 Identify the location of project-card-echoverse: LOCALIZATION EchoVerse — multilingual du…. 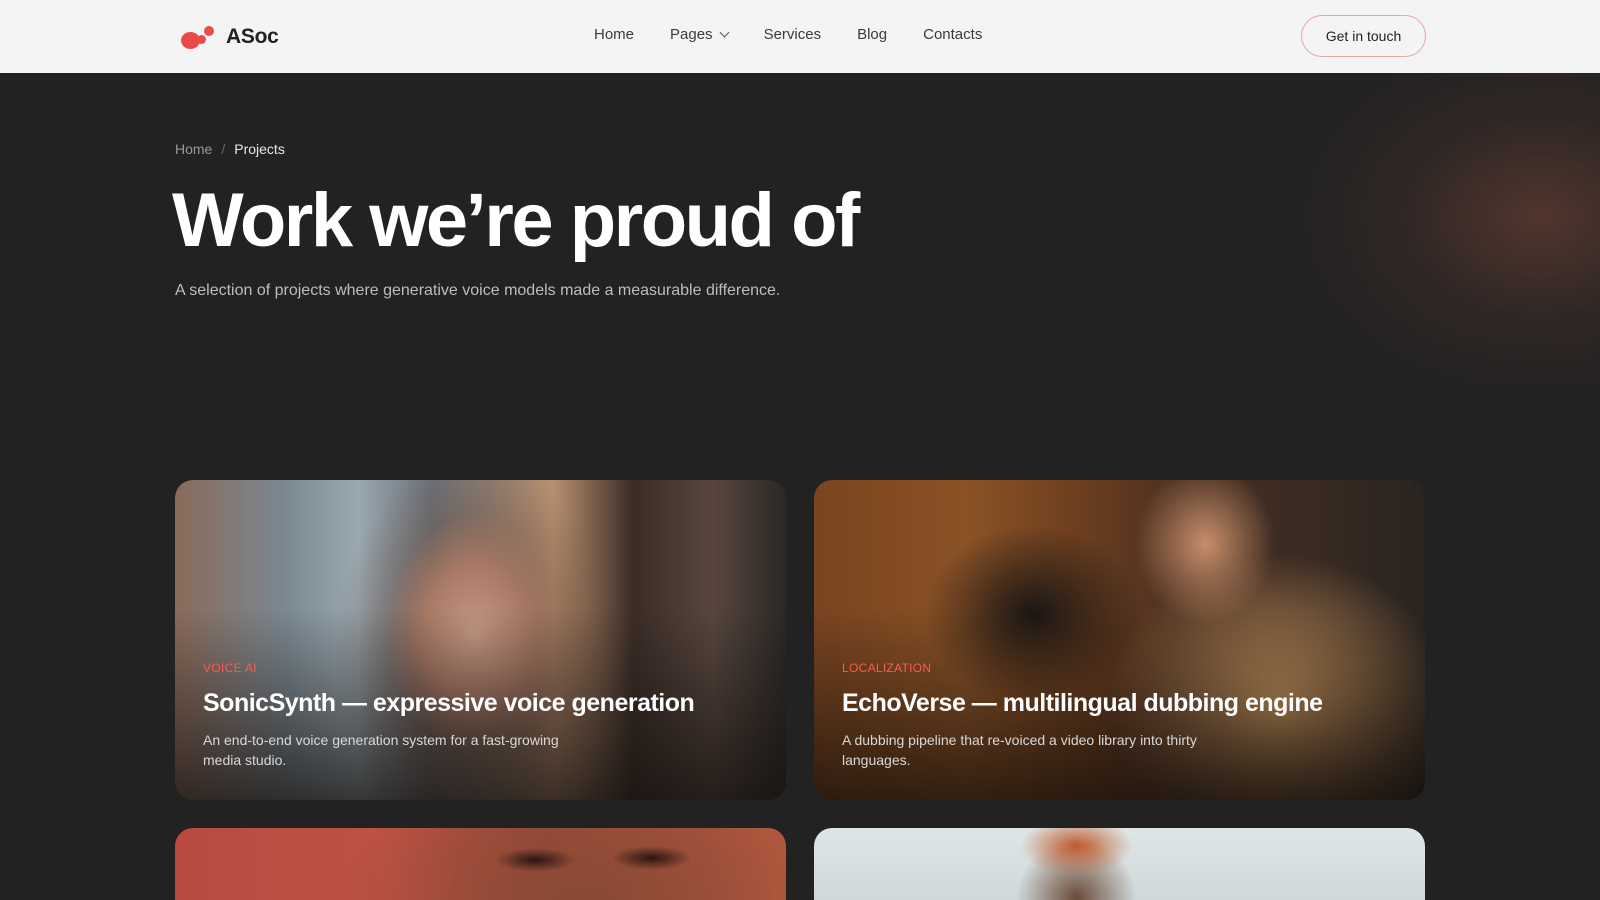
(1119, 640).